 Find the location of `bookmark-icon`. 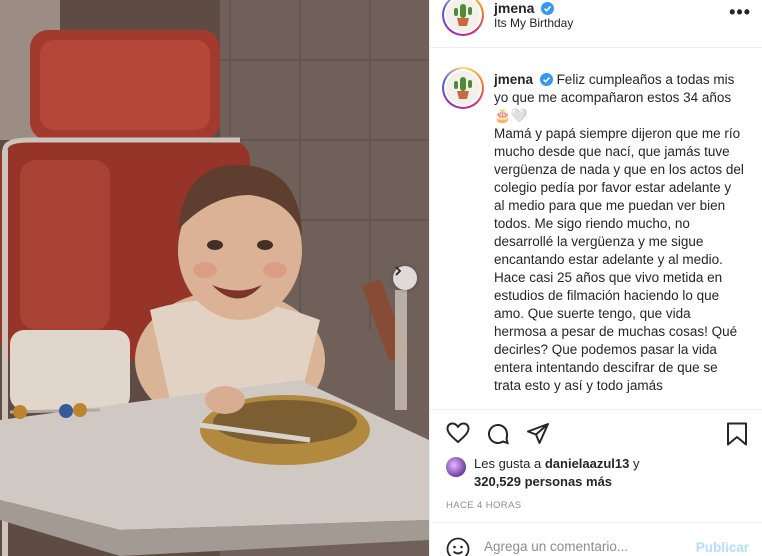

bookmark-icon is located at coordinates (737, 434).